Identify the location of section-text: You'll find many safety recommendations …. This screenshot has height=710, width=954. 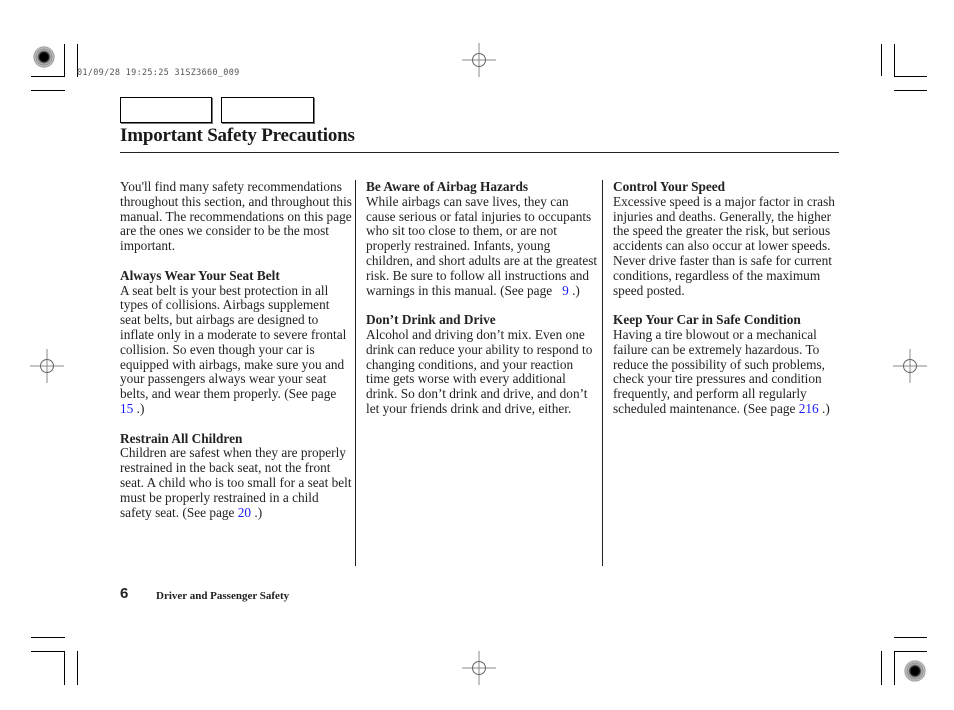
(236, 216).